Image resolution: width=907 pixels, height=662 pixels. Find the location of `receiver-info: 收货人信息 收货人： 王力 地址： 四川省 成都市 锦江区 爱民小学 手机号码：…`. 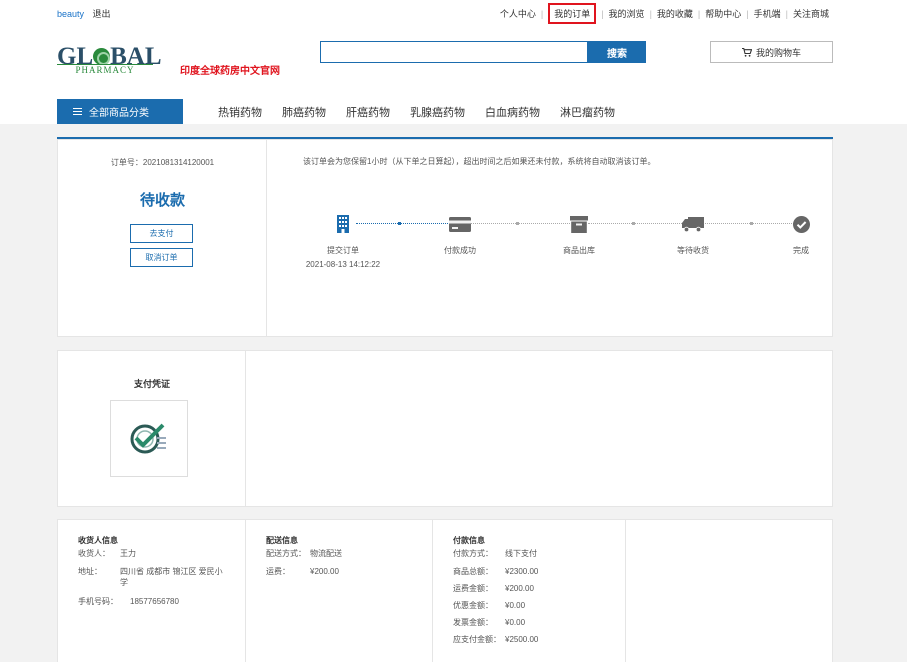

receiver-info: 收货人信息 收货人： 王力 地址： 四川省 成都市 锦江区 爱民小学 手机号码：… is located at coordinates (152, 591).